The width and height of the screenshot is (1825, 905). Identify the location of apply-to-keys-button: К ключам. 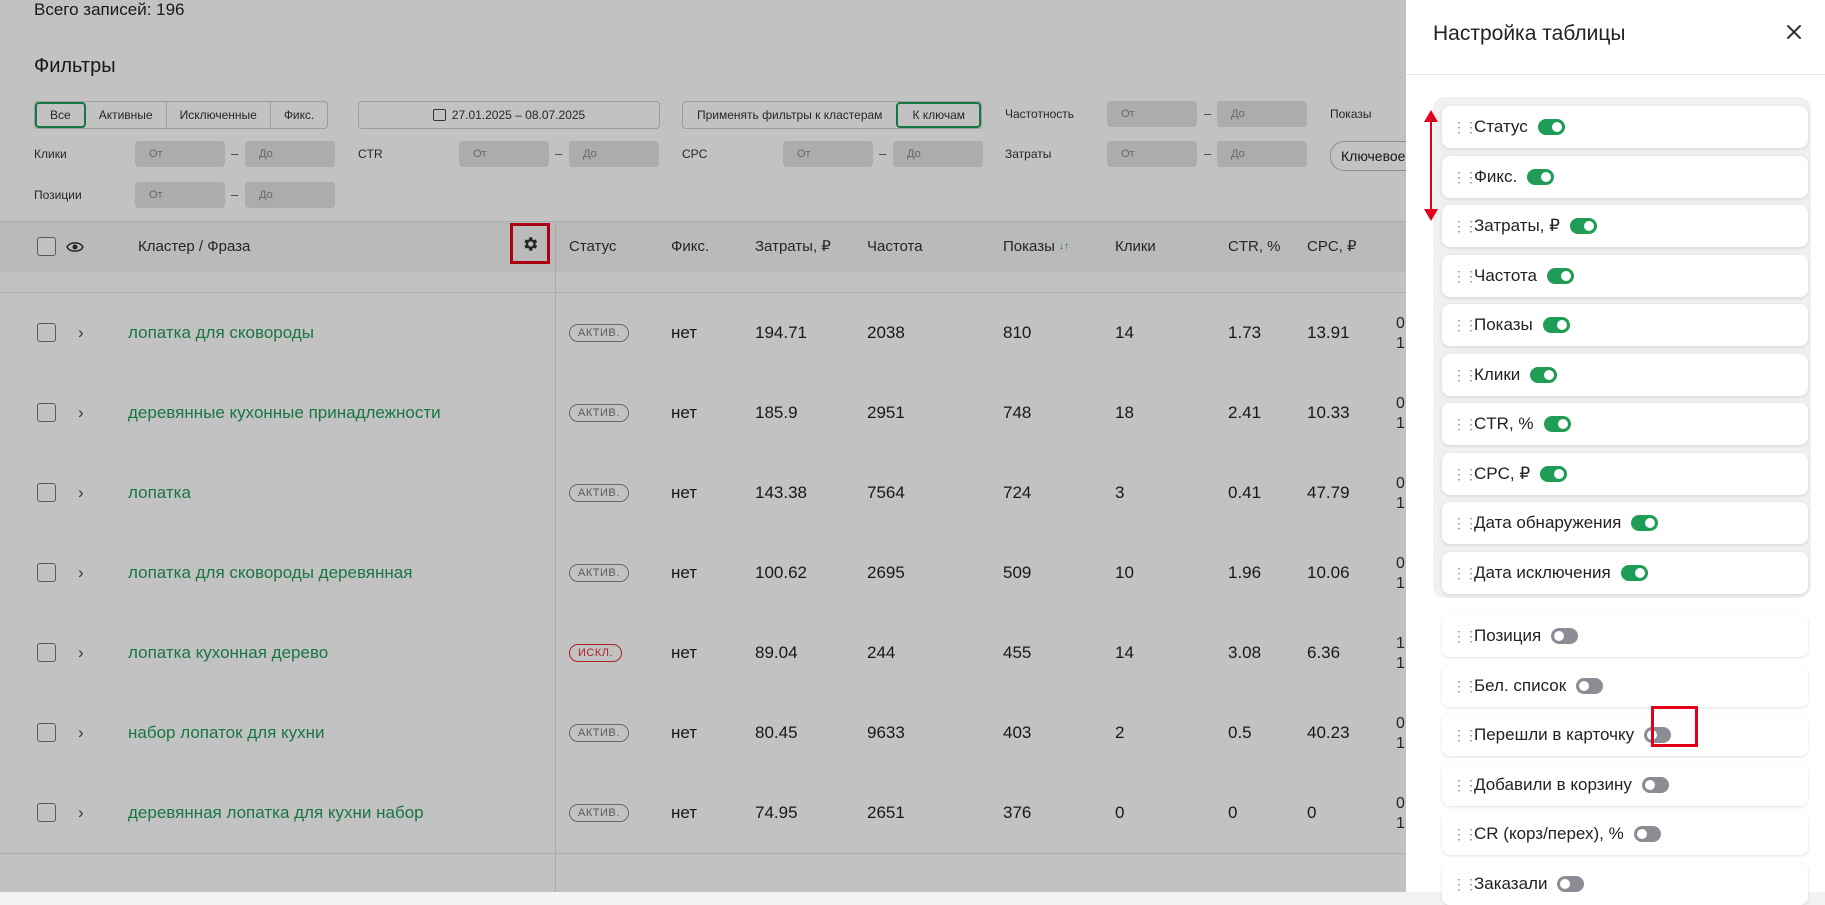
(939, 115).